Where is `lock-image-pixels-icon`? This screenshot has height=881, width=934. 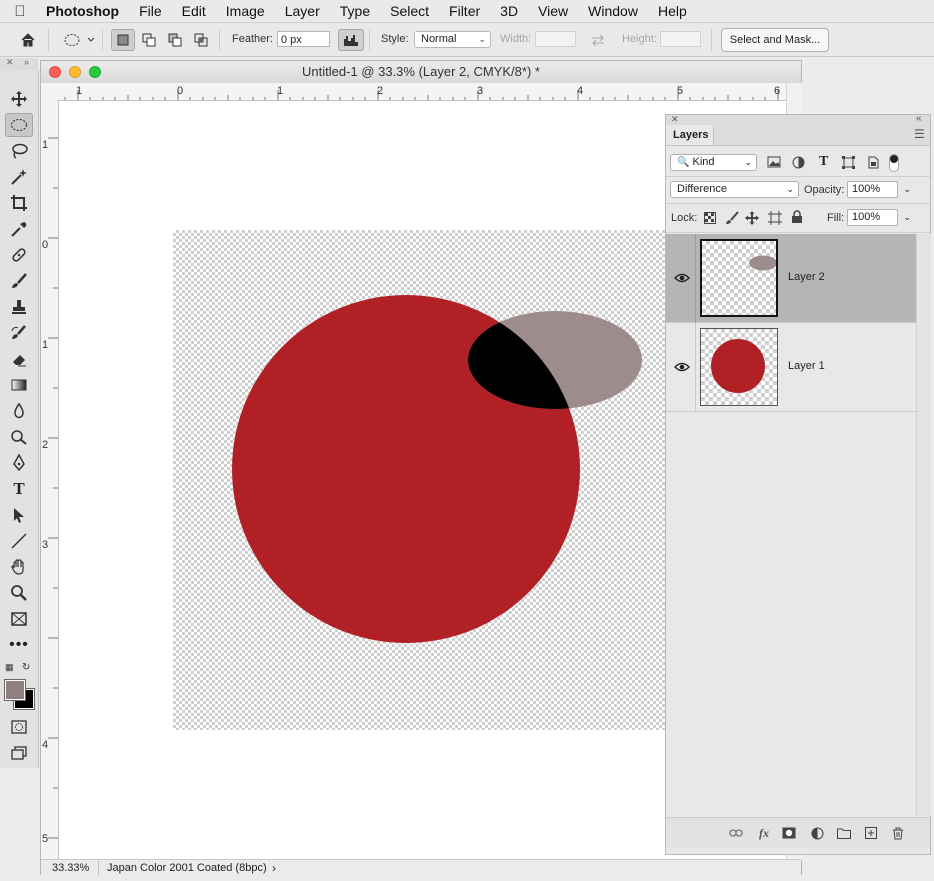
lock-image-pixels-icon is located at coordinates (732, 219).